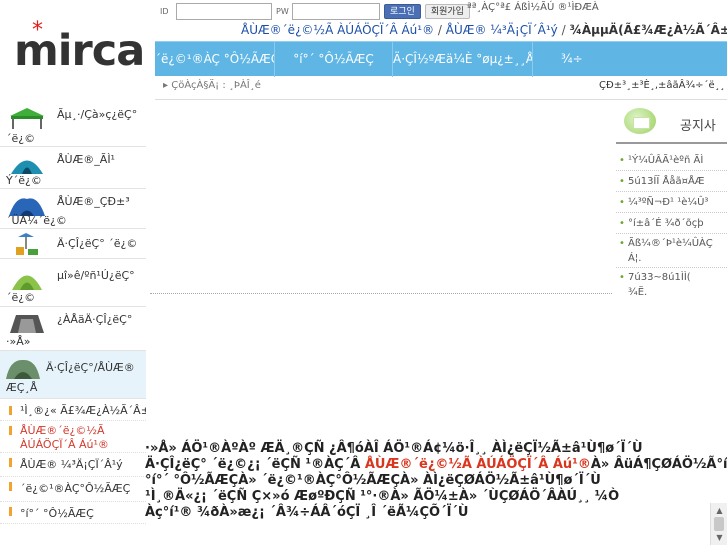 This screenshot has width=727, height=545. I want to click on dome-tent-icon, so click(27, 167).